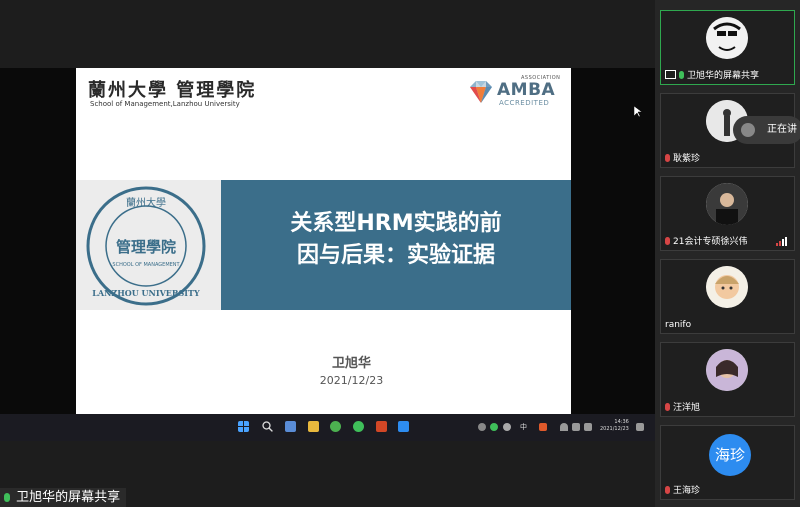  I want to click on tray-wechat-icon, so click(494, 427).